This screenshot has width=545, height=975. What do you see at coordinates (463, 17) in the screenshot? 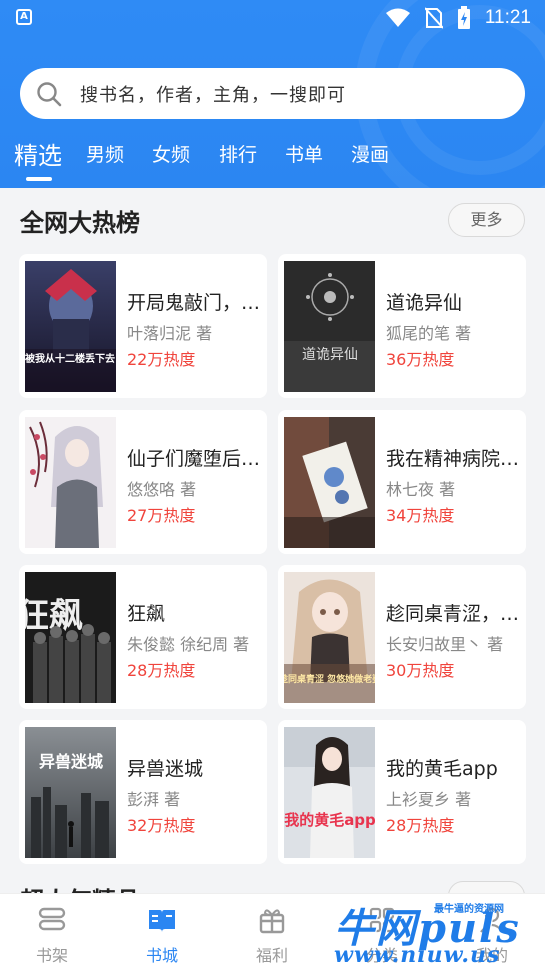
I see `battery-charging-icon` at bounding box center [463, 17].